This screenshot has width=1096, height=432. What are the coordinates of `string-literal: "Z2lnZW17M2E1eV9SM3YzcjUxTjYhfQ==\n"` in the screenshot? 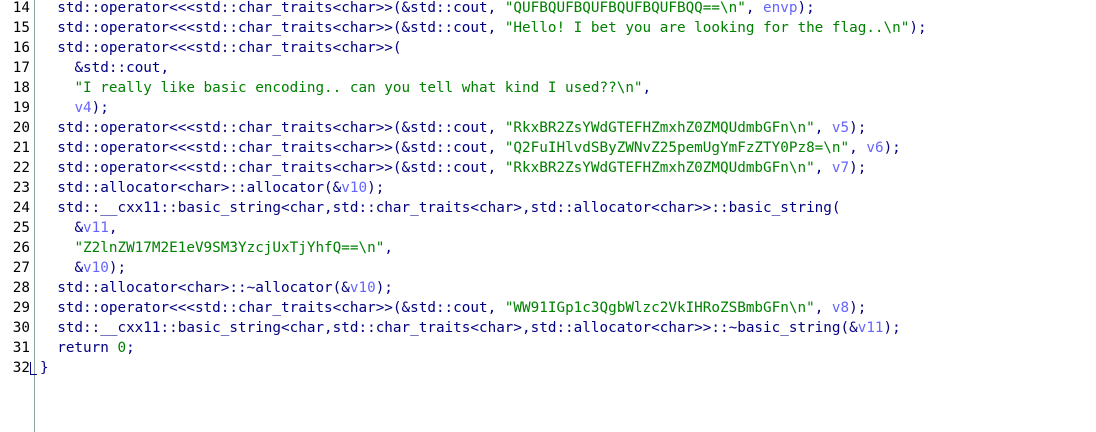 It's located at (229, 248).